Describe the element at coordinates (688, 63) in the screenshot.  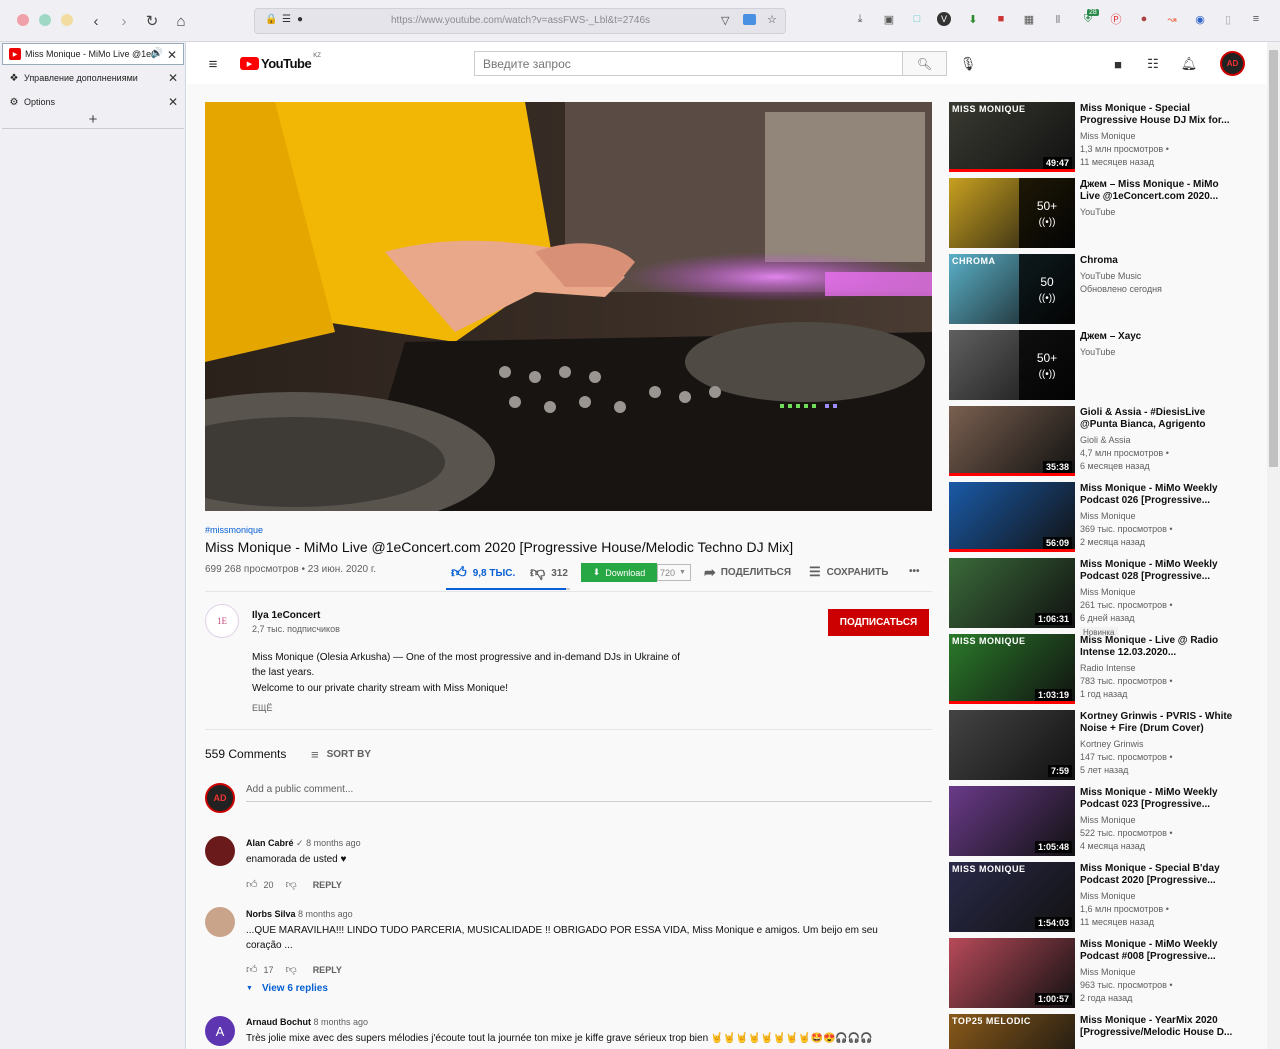
I see `search-input` at that location.